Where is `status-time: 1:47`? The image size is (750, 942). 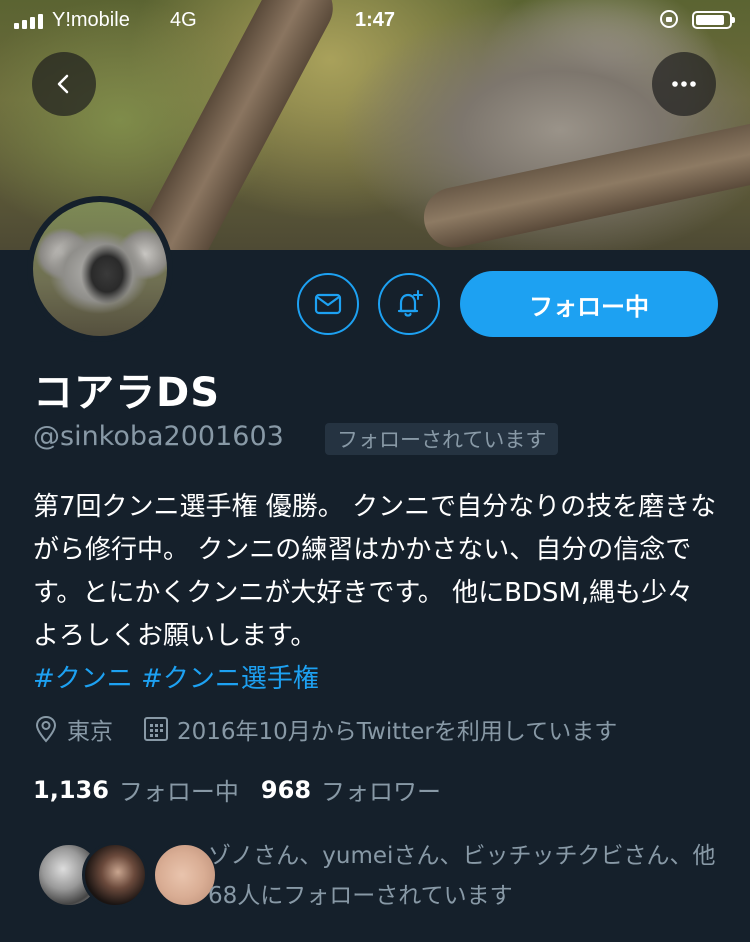
status-time: 1:47 is located at coordinates (375, 20).